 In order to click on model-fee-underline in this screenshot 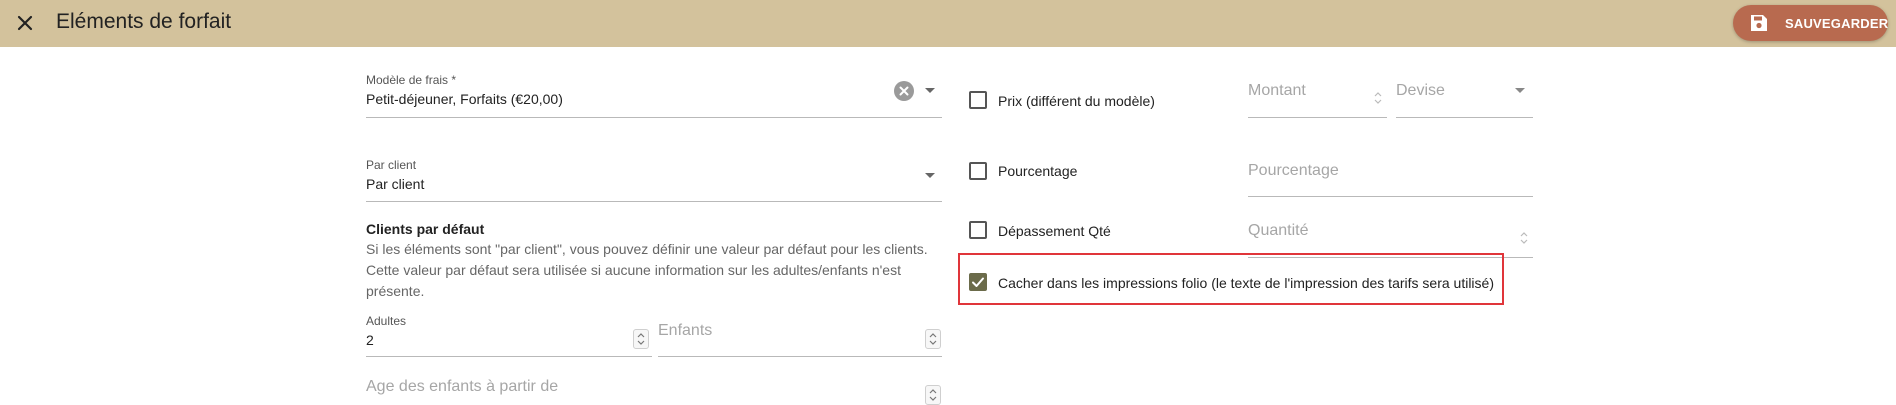, I will do `click(654, 117)`.